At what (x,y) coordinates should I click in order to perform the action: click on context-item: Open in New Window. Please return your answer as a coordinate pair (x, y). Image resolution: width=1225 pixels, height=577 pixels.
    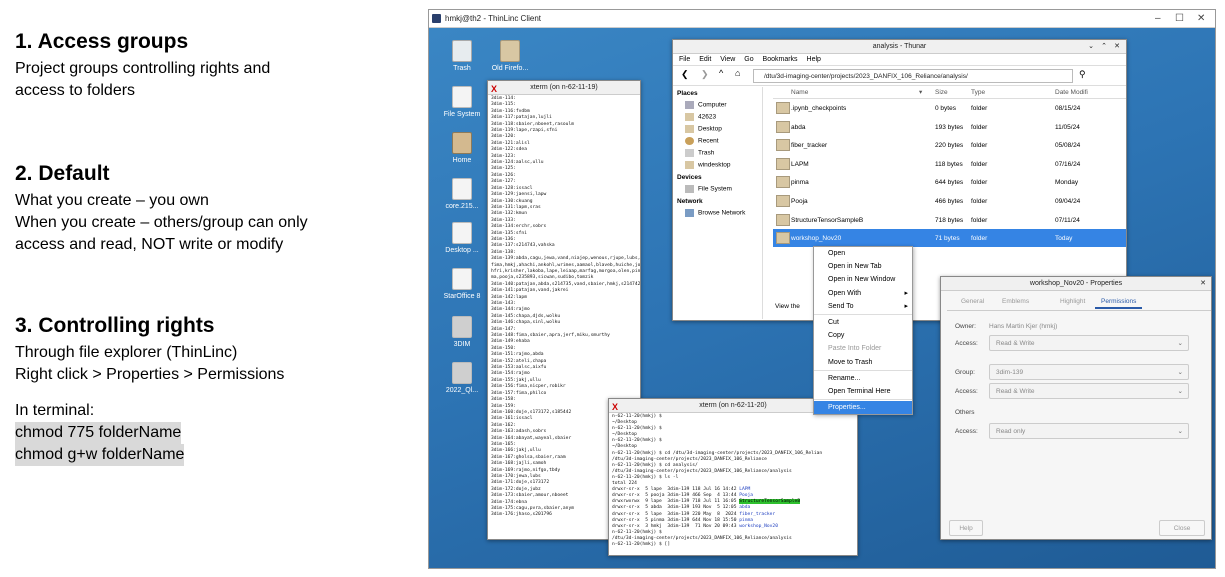
    Looking at the image, I should click on (863, 279).